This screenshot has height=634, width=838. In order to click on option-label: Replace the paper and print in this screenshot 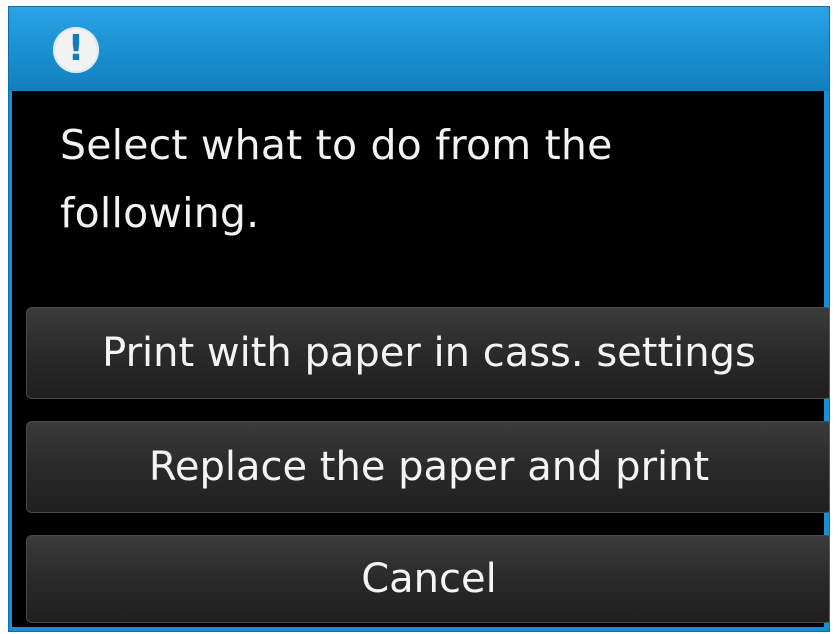, I will do `click(429, 467)`.